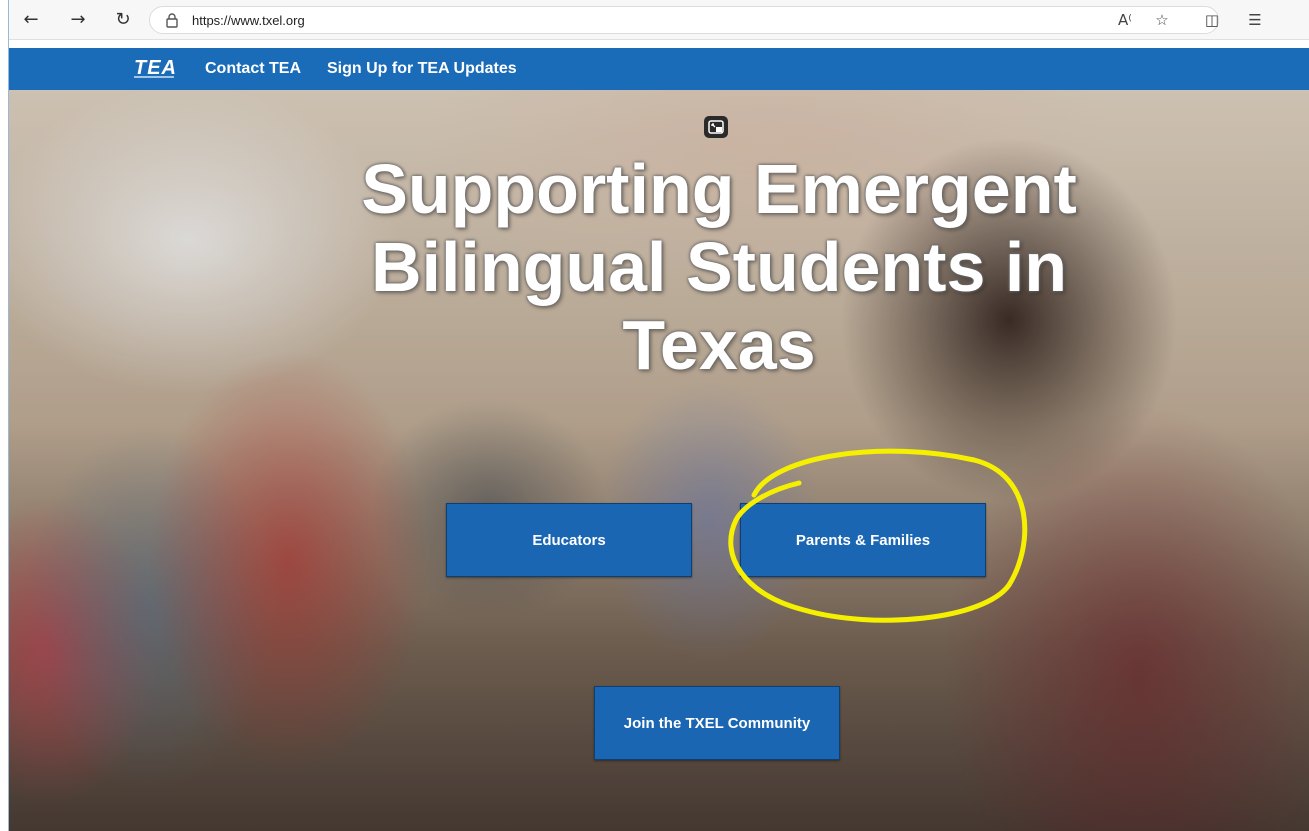  What do you see at coordinates (684, 20) in the screenshot?
I see `address-bar: https://www.txel.org` at bounding box center [684, 20].